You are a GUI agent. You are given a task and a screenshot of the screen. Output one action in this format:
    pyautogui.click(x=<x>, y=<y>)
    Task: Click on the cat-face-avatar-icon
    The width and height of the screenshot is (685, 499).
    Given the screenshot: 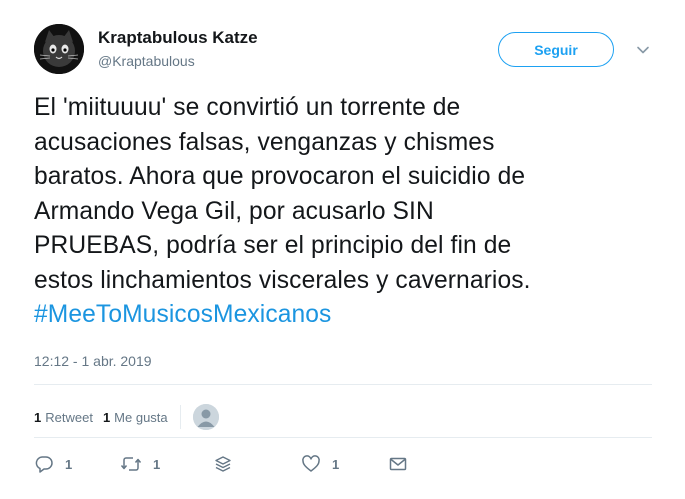 What is the action you would take?
    pyautogui.click(x=59, y=49)
    